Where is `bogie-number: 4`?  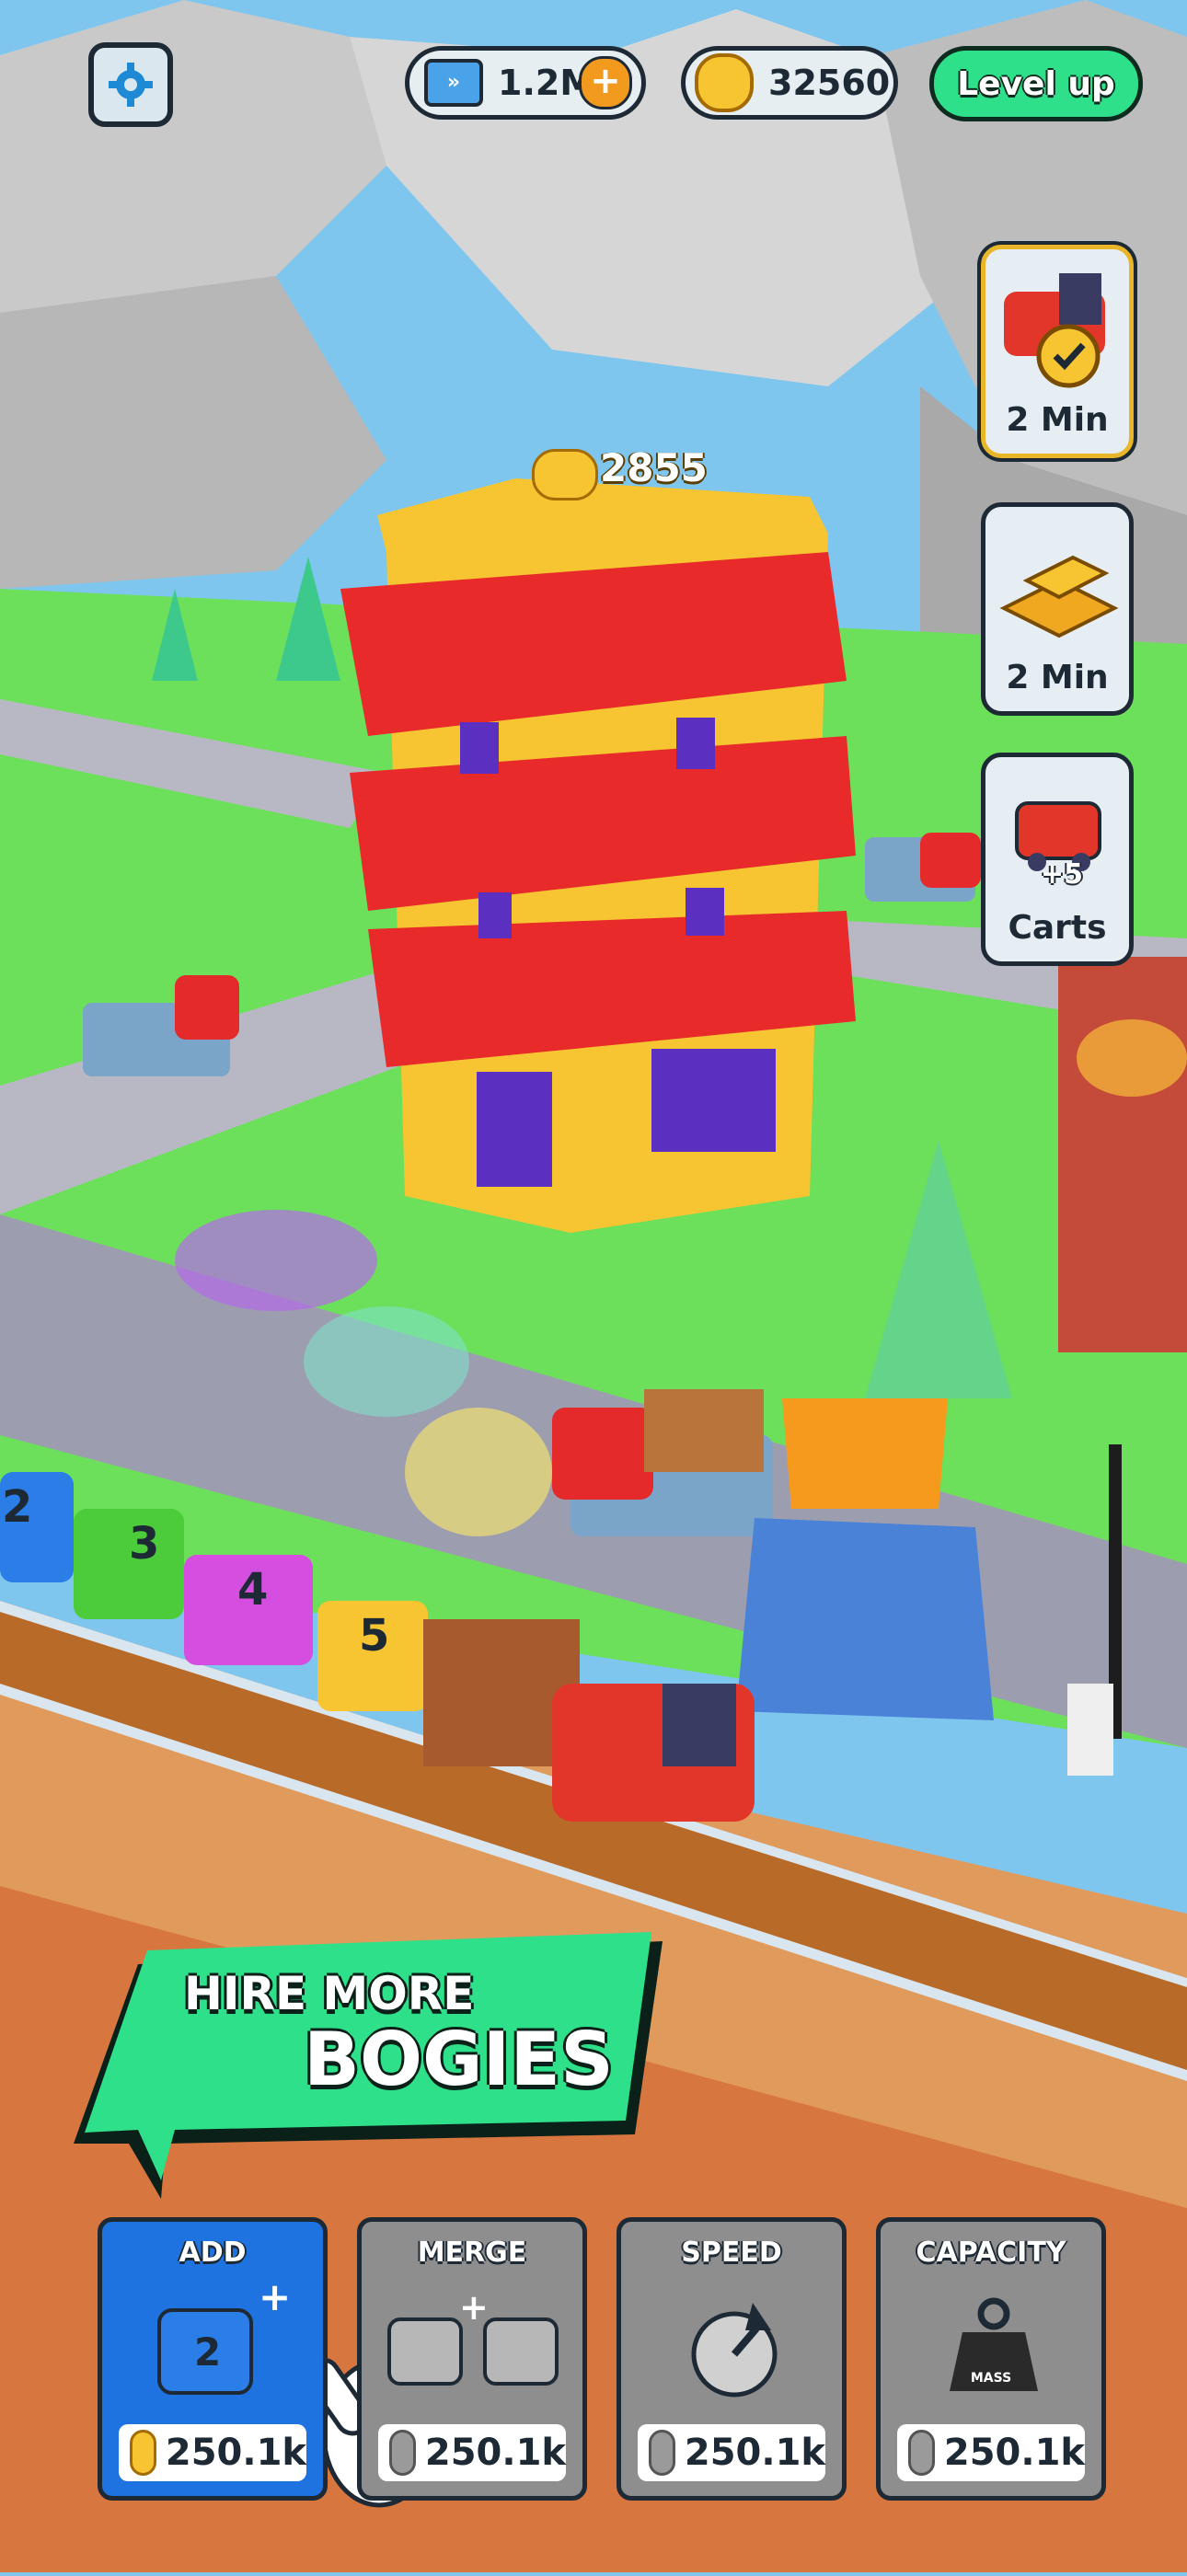
bogie-number: 4 is located at coordinates (253, 1590).